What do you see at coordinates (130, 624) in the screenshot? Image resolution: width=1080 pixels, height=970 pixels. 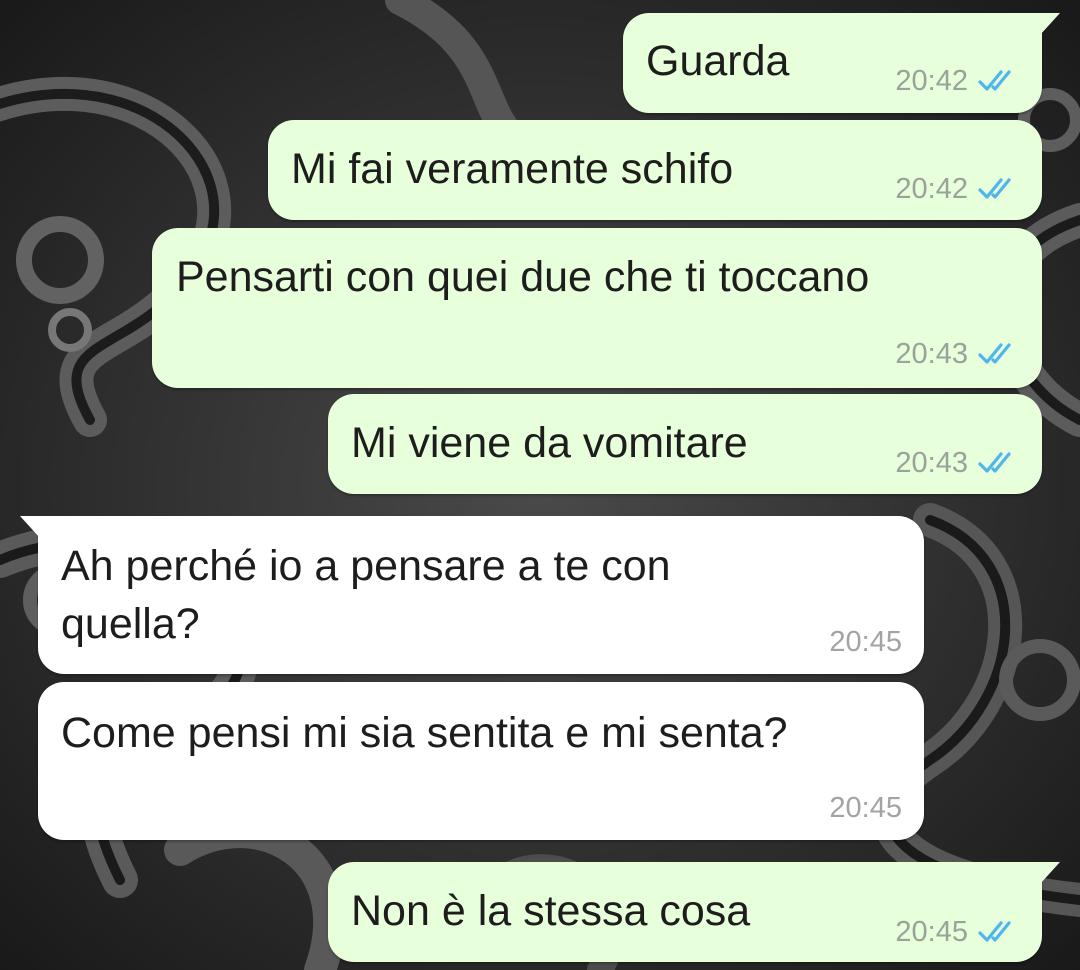 I see `message-text-line: quella?` at bounding box center [130, 624].